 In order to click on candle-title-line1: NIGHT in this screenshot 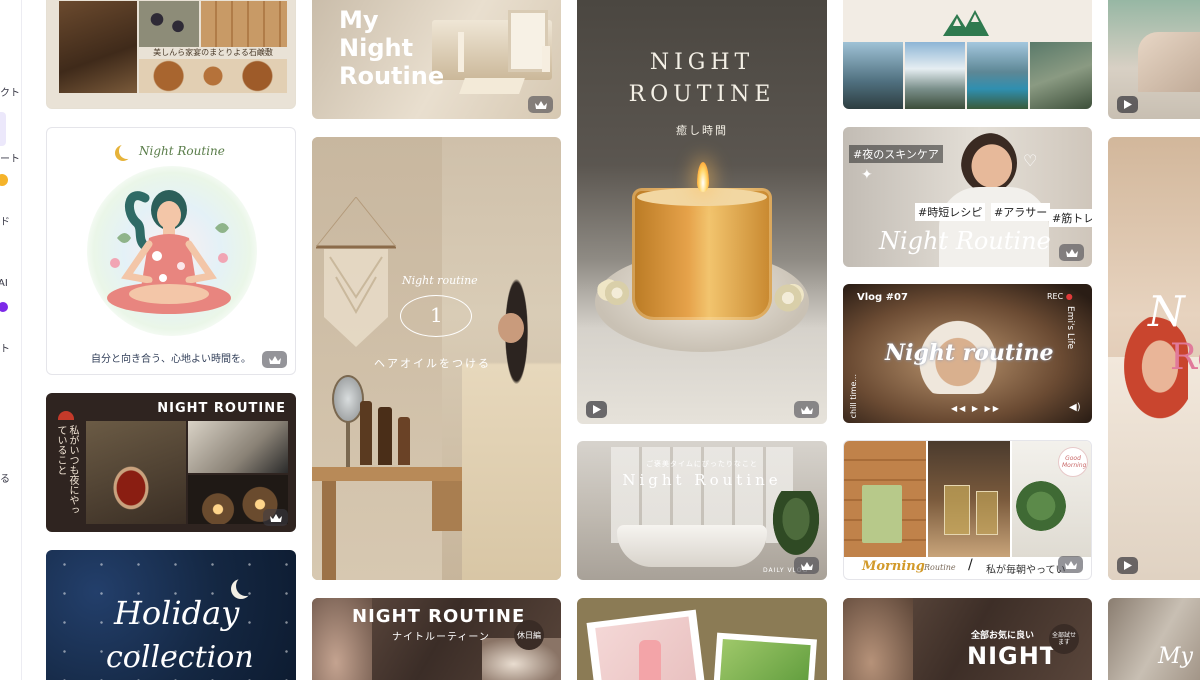, I will do `click(702, 62)`.